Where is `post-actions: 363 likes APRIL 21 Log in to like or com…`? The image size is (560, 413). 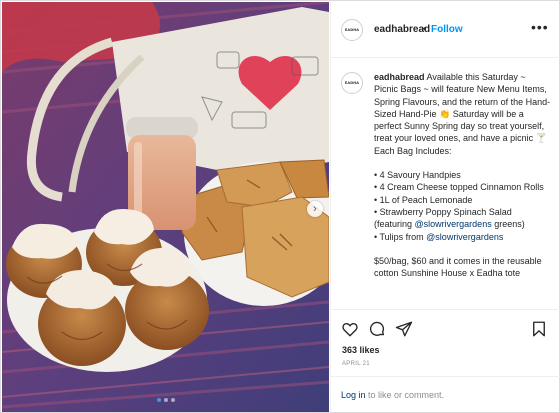
post-actions: 363 likes APRIL 21 Log in to like or com… is located at coordinates (445, 360).